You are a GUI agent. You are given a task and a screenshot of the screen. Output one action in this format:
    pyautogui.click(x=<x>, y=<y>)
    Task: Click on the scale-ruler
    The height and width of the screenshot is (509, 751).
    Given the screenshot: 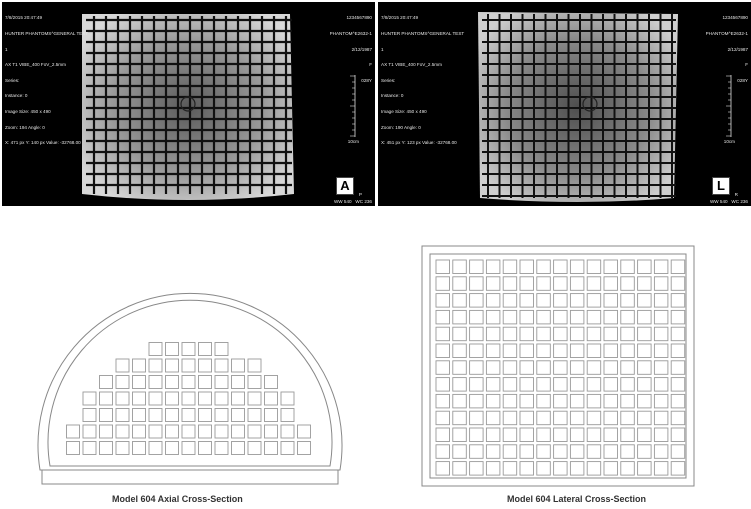 What is the action you would take?
    pyautogui.click(x=353, y=106)
    